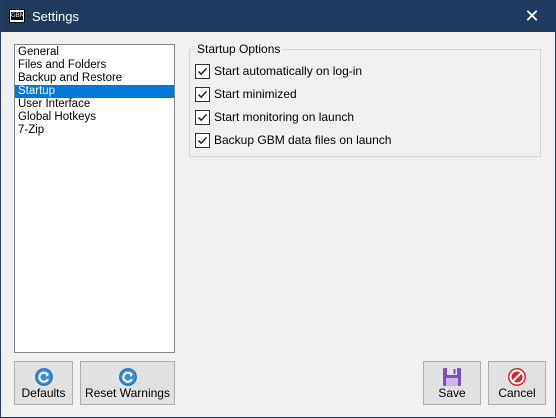 The width and height of the screenshot is (556, 418). I want to click on window-title: Settings, so click(55, 16).